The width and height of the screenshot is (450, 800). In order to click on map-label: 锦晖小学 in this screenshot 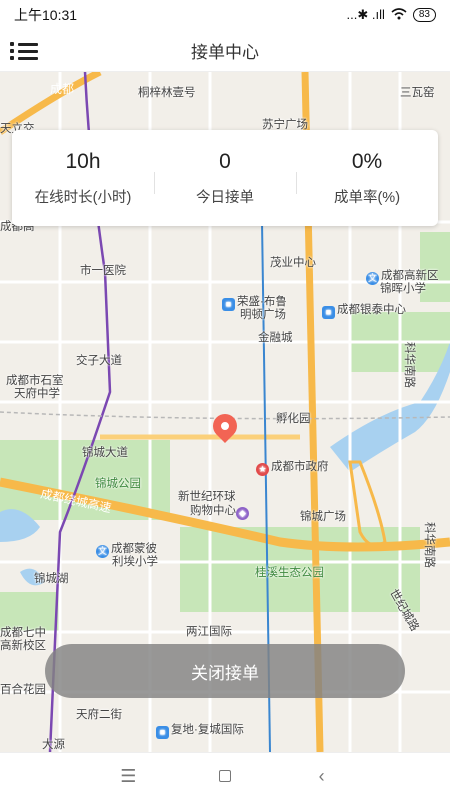, I will do `click(403, 289)`.